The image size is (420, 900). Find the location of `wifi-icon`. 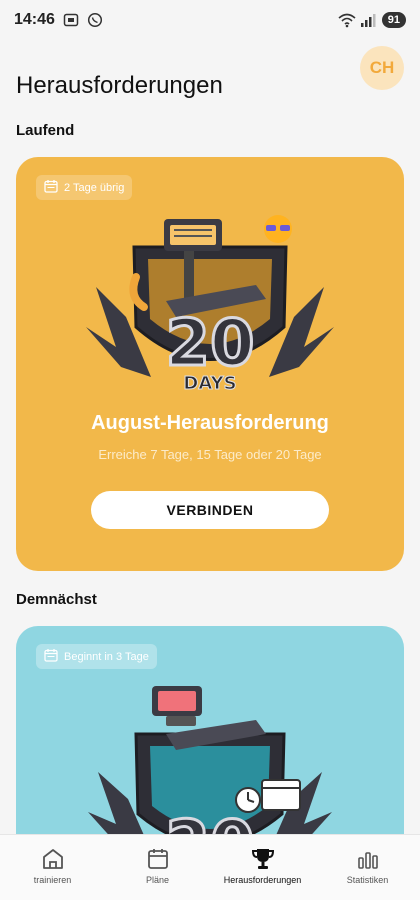

wifi-icon is located at coordinates (347, 20).